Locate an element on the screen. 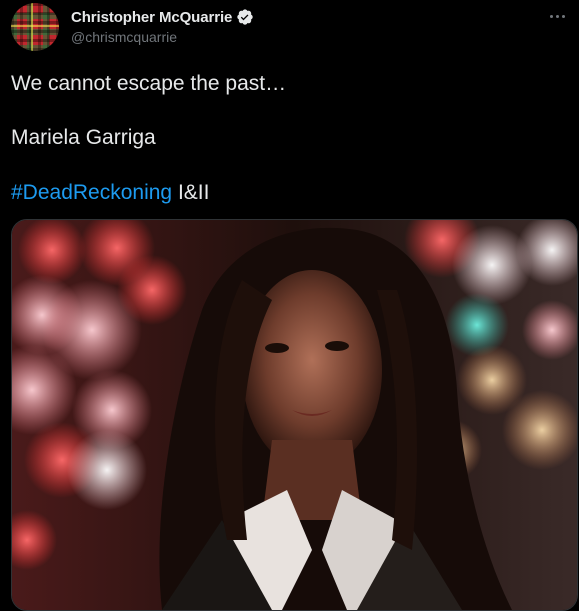 The width and height of the screenshot is (579, 611). tweet-text-suffix: I&II is located at coordinates (191, 192).